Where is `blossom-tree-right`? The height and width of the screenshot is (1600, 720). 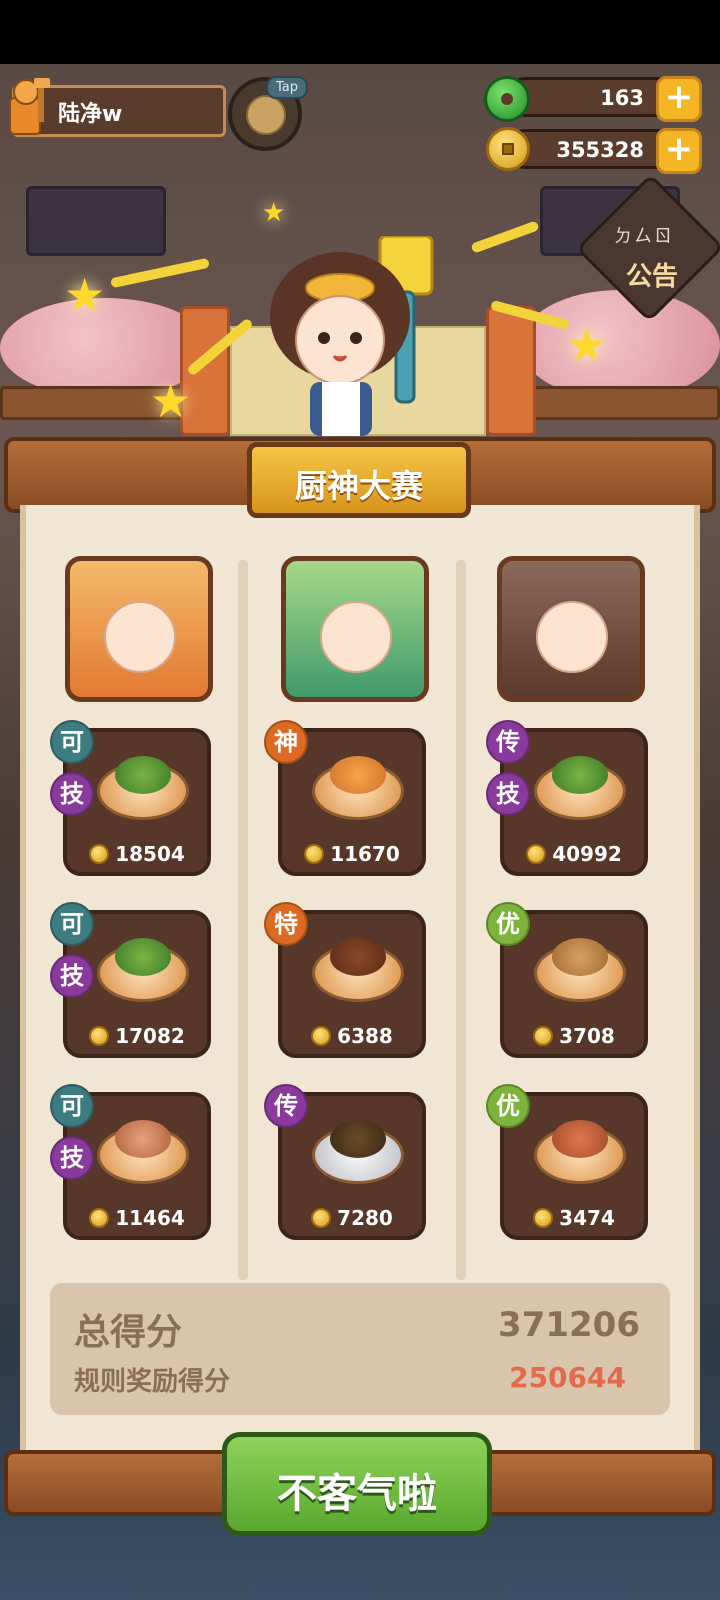
blossom-tree-right is located at coordinates (620, 345).